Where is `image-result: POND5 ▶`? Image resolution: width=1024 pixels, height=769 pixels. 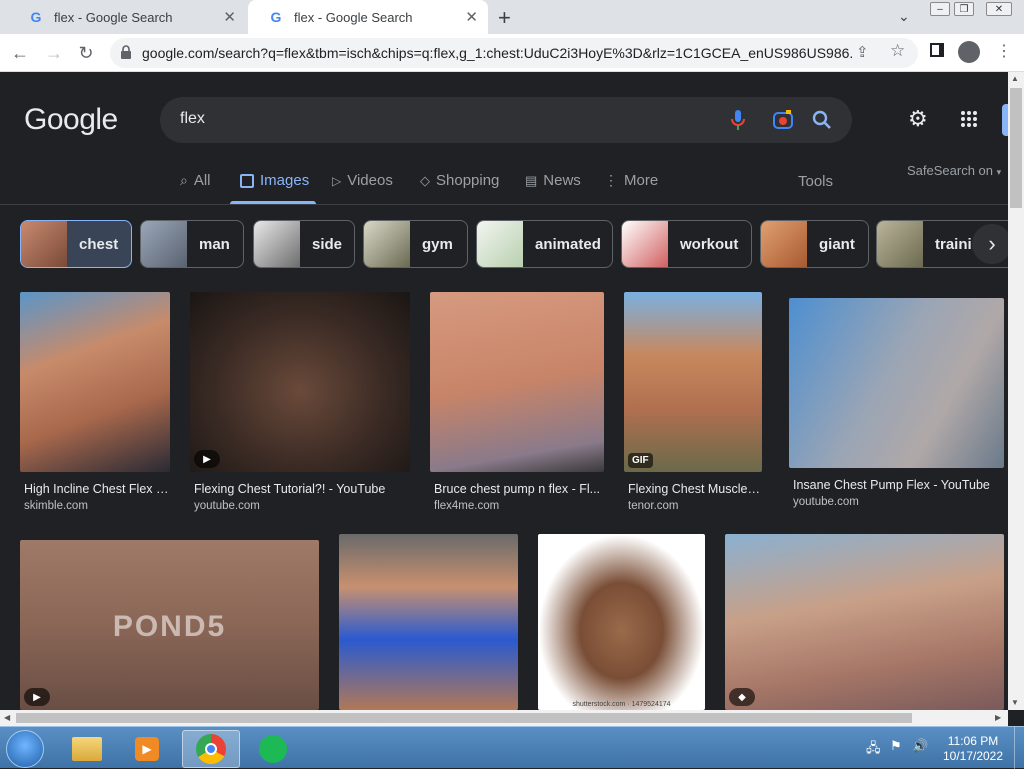 image-result: POND5 ▶ is located at coordinates (169, 625).